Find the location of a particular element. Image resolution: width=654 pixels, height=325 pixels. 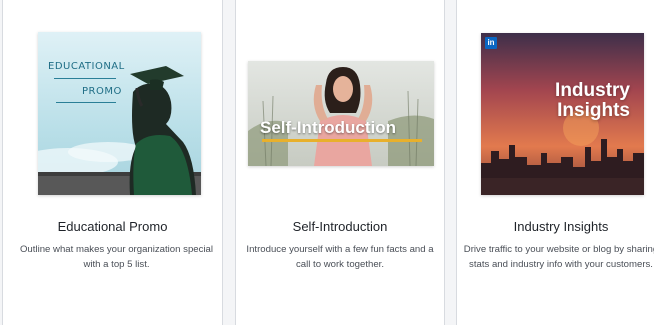

thumbnail-overlay-line1: Industry is located at coordinates (592, 90).